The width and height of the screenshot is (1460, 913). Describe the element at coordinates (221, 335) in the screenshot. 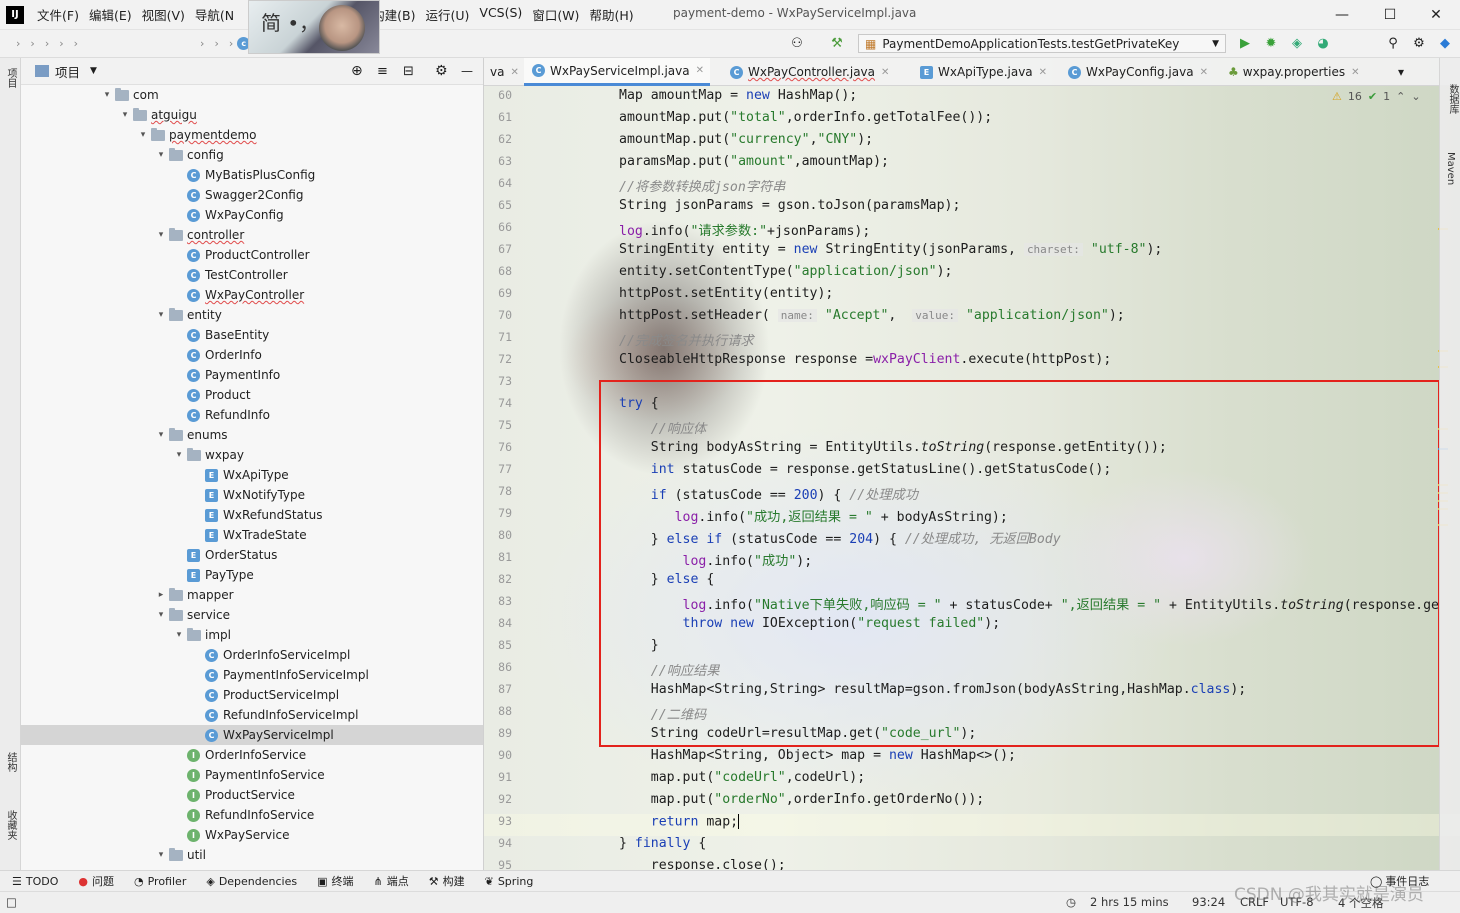

I see `tree-item-baseentity: C BaseEntity` at that location.